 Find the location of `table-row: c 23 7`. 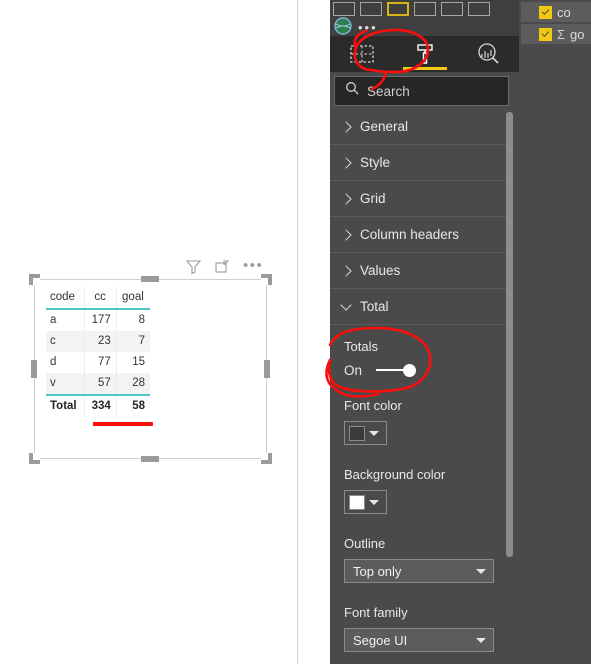

table-row: c 23 7 is located at coordinates (98, 341).